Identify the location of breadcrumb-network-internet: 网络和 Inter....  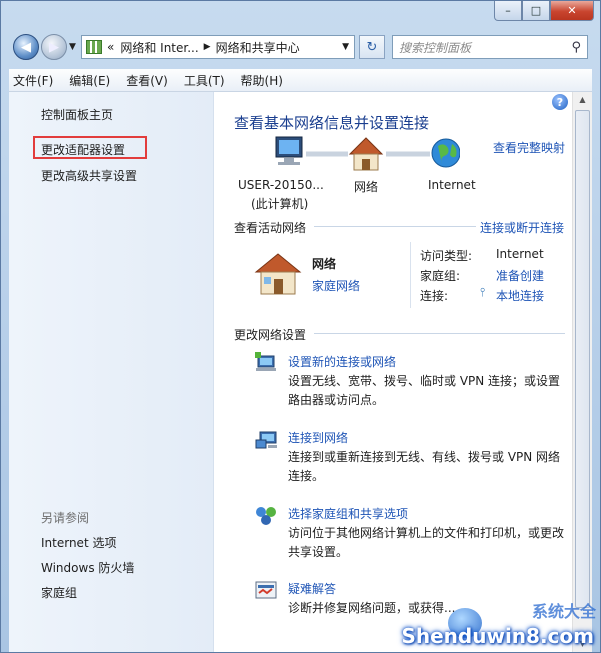
(159, 47).